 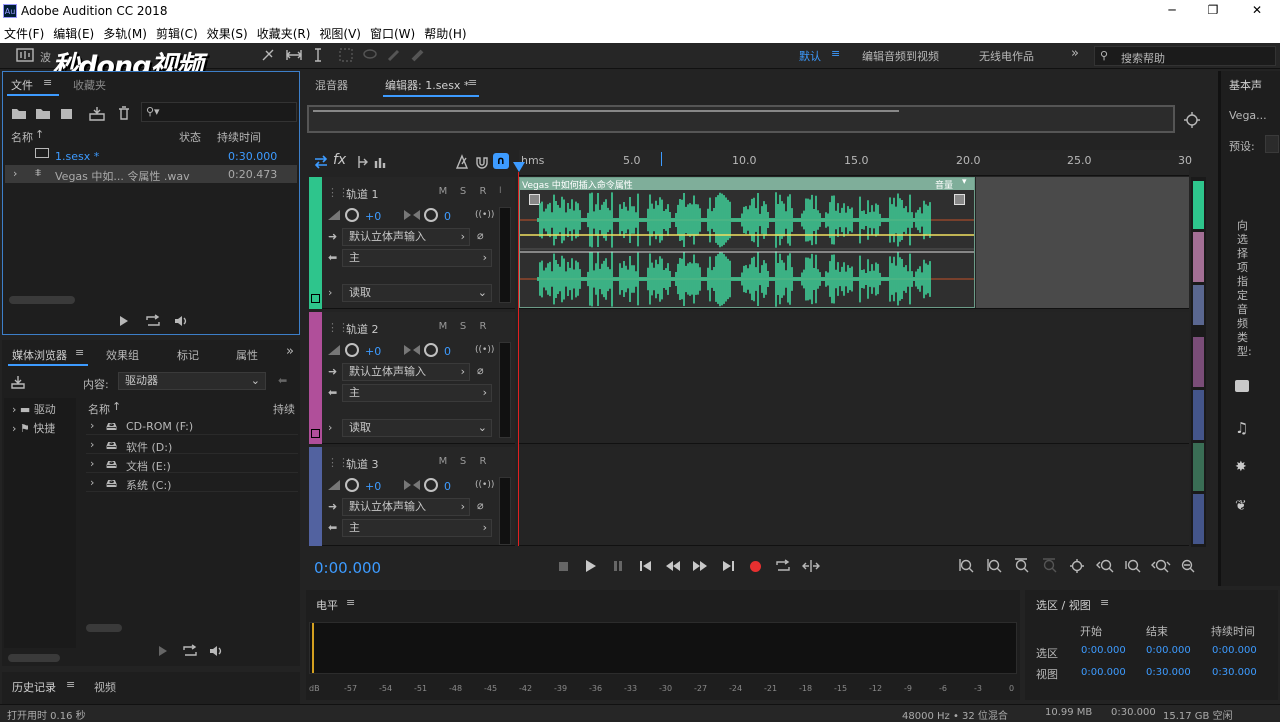 What do you see at coordinates (70, 684) in the screenshot?
I see `history-panel-menu-icon: ≡` at bounding box center [70, 684].